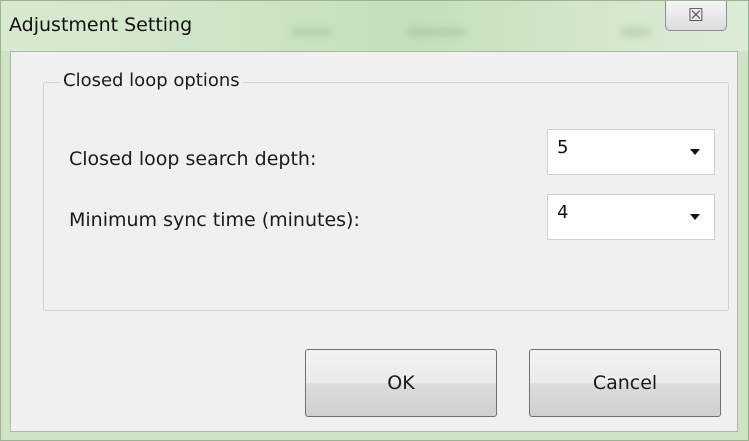  Describe the element at coordinates (563, 147) in the screenshot. I see `search-depth-value: 5` at that location.